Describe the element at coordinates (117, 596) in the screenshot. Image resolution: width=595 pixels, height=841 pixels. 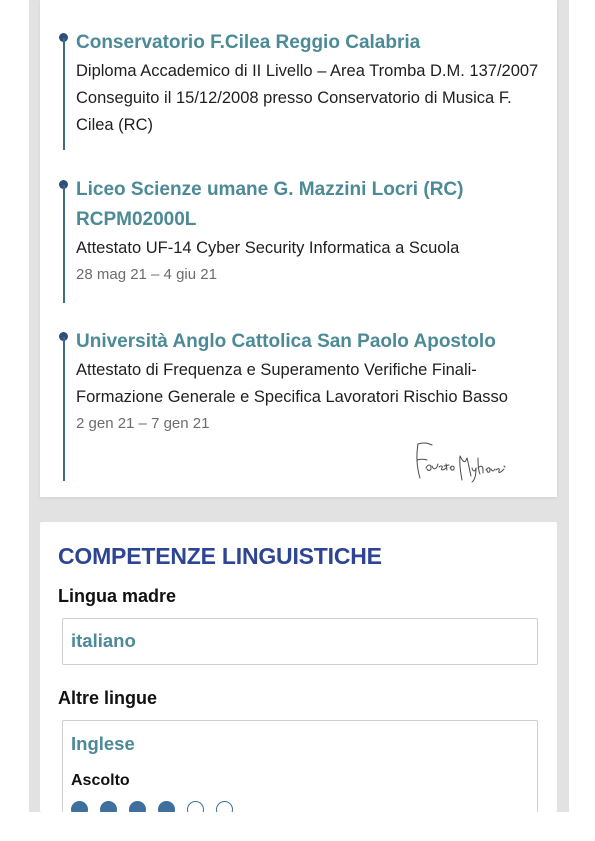
I see `mother-tongue-label: Lingua madre` at that location.